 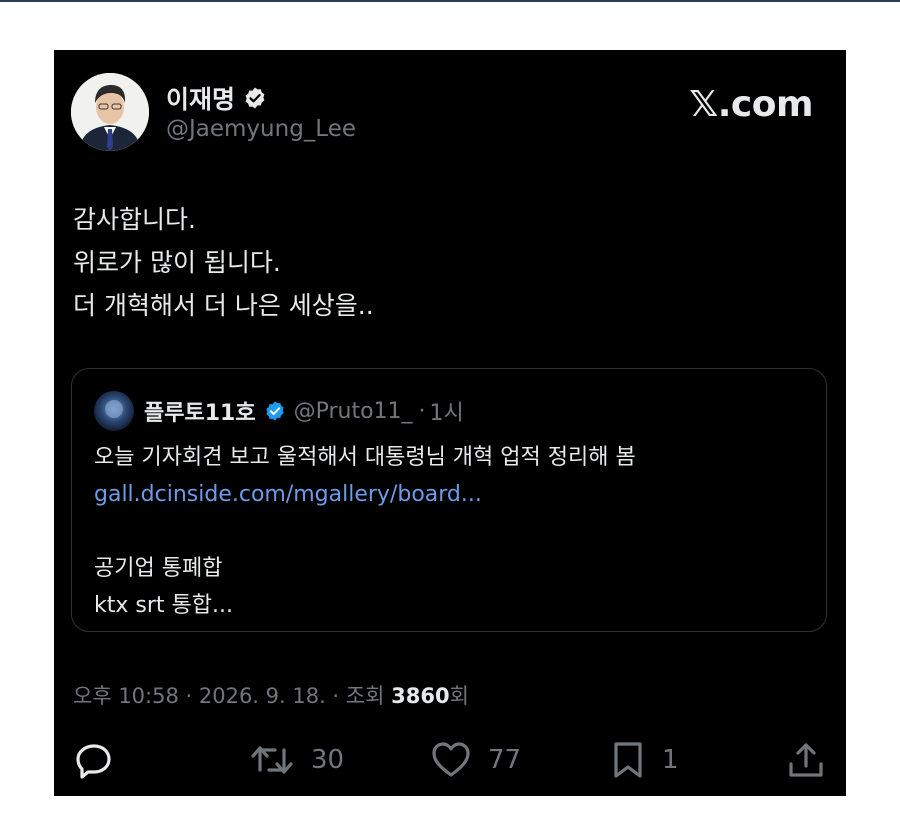 What do you see at coordinates (110, 112) in the screenshot?
I see `author-avatar` at bounding box center [110, 112].